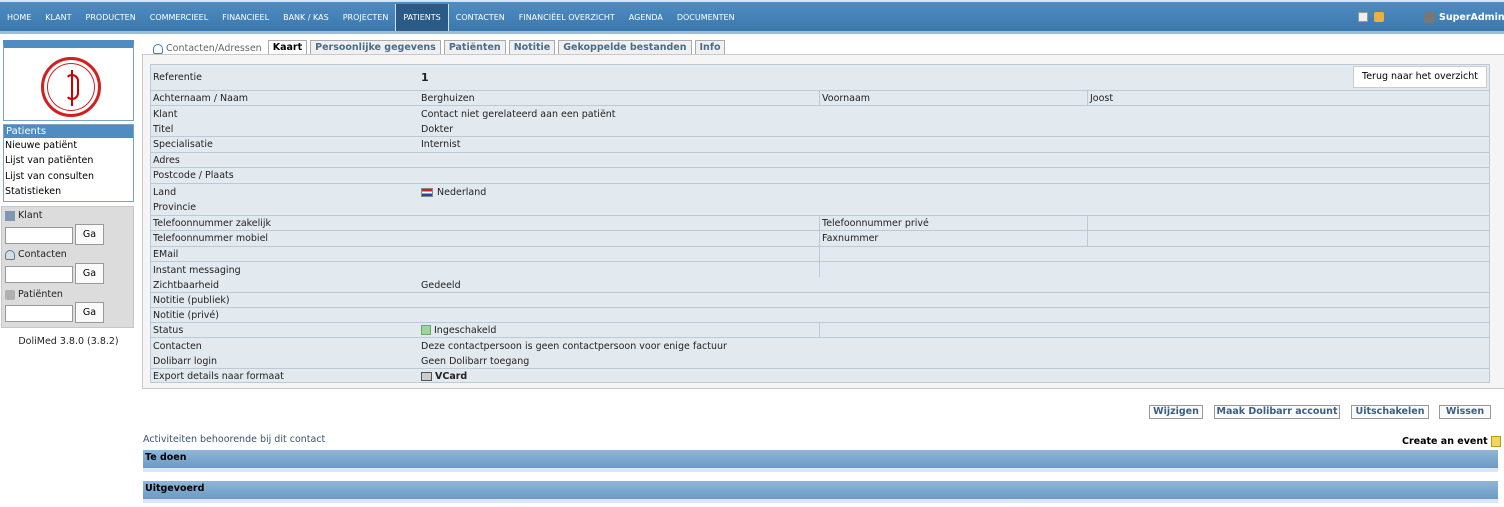 This screenshot has width=1504, height=507. What do you see at coordinates (480, 17) in the screenshot?
I see `menu-contacten: CONTACTEN` at bounding box center [480, 17].